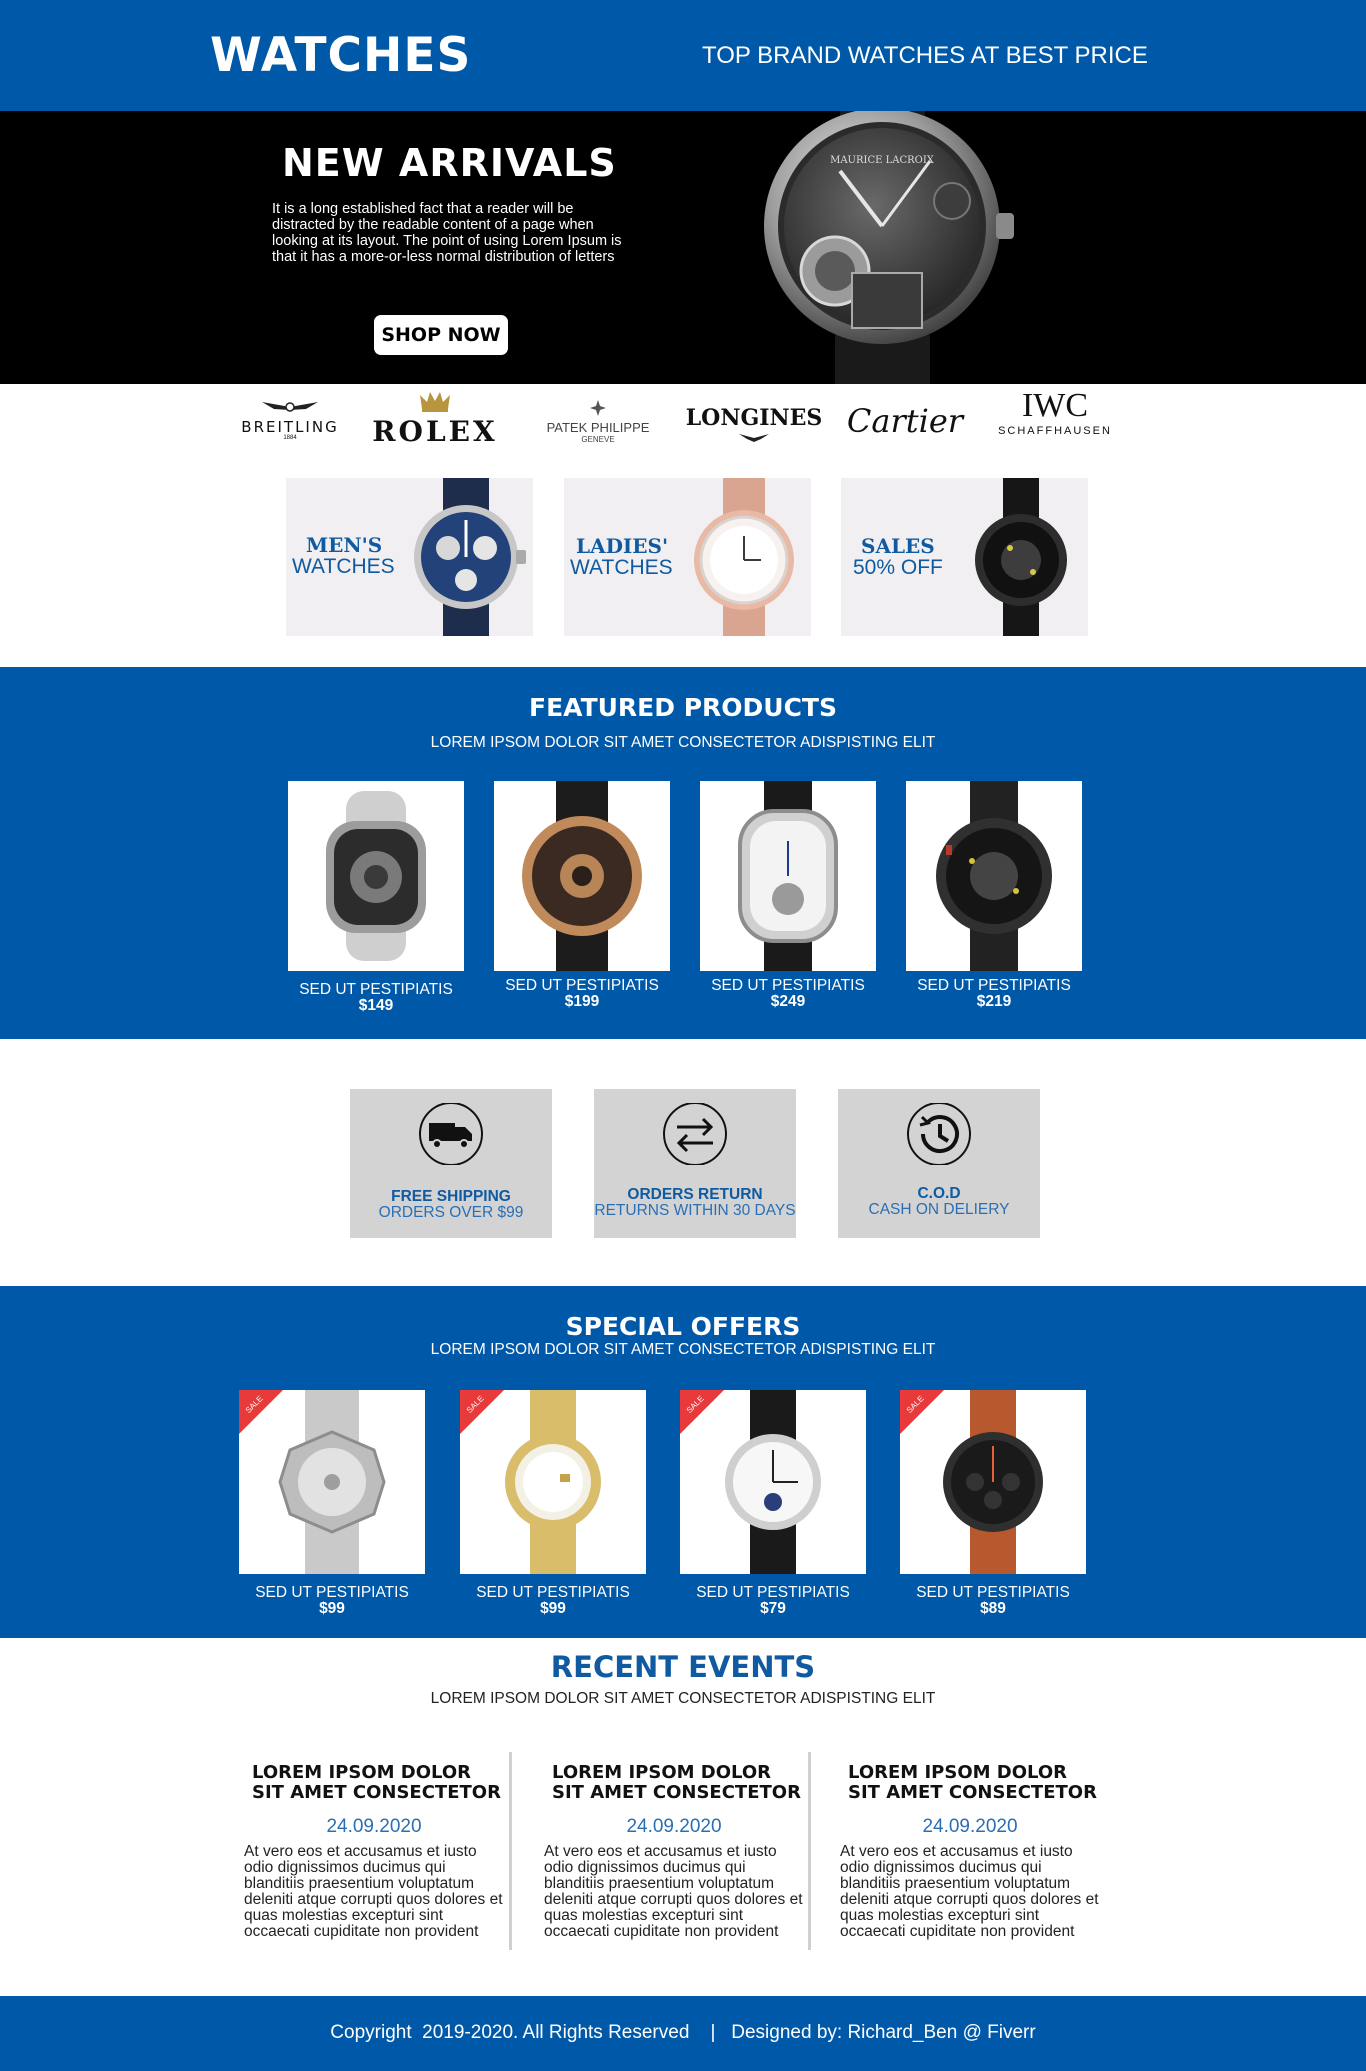 The image size is (1366, 2071). What do you see at coordinates (435, 402) in the screenshot?
I see `crown-icon` at bounding box center [435, 402].